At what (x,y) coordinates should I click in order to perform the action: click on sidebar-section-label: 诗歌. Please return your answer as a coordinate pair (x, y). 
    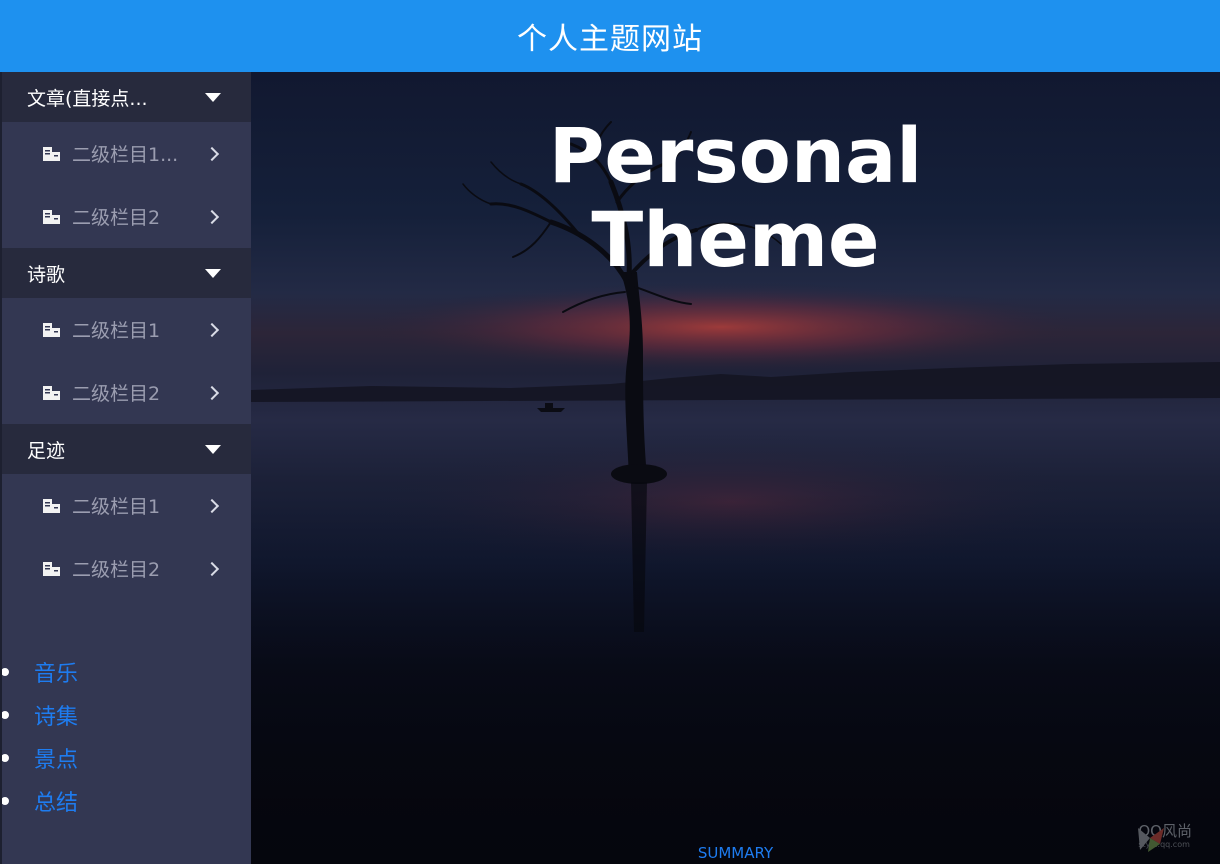
    Looking at the image, I should click on (46, 274).